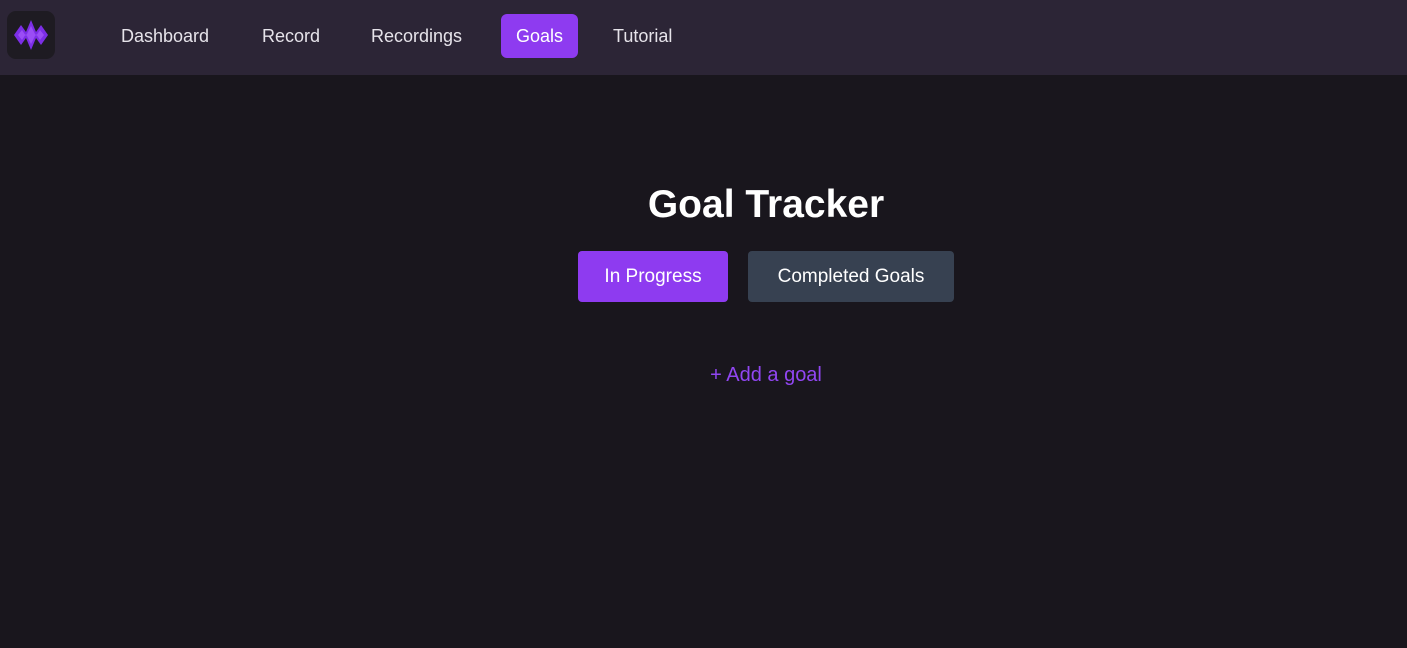  What do you see at coordinates (653, 276) in the screenshot?
I see `in-progress-tab-button: In Progress` at bounding box center [653, 276].